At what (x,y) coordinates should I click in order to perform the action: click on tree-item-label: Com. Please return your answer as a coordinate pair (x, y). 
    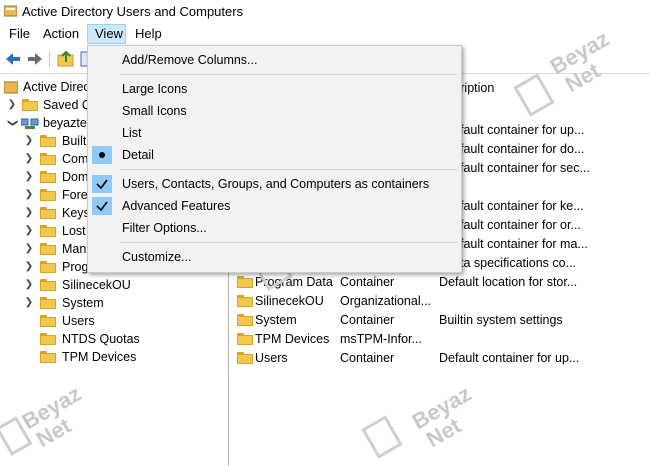
    Looking at the image, I should click on (75, 159).